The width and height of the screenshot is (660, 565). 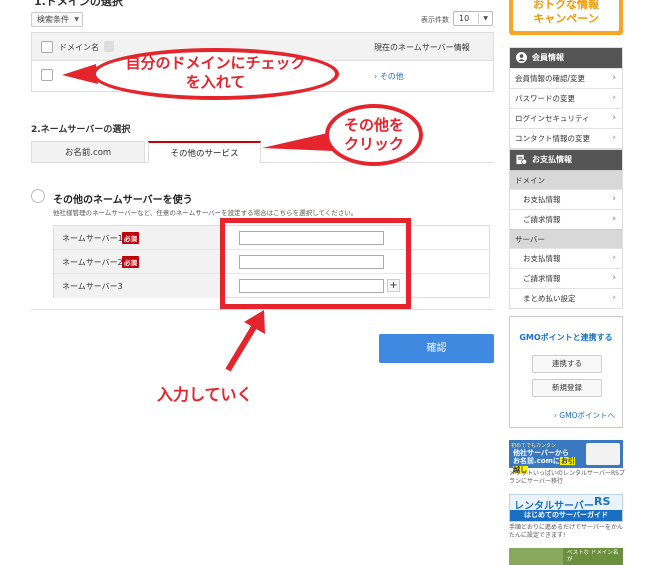 What do you see at coordinates (566, 258) in the screenshot?
I see `sidebar-item-server-payment: お支払情報 ›` at bounding box center [566, 258].